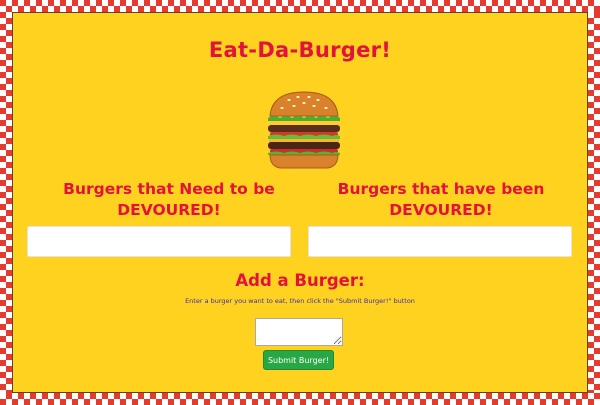 The height and width of the screenshot is (405, 600). What do you see at coordinates (300, 50) in the screenshot?
I see `page-title: Eat-Da-Burger!` at bounding box center [300, 50].